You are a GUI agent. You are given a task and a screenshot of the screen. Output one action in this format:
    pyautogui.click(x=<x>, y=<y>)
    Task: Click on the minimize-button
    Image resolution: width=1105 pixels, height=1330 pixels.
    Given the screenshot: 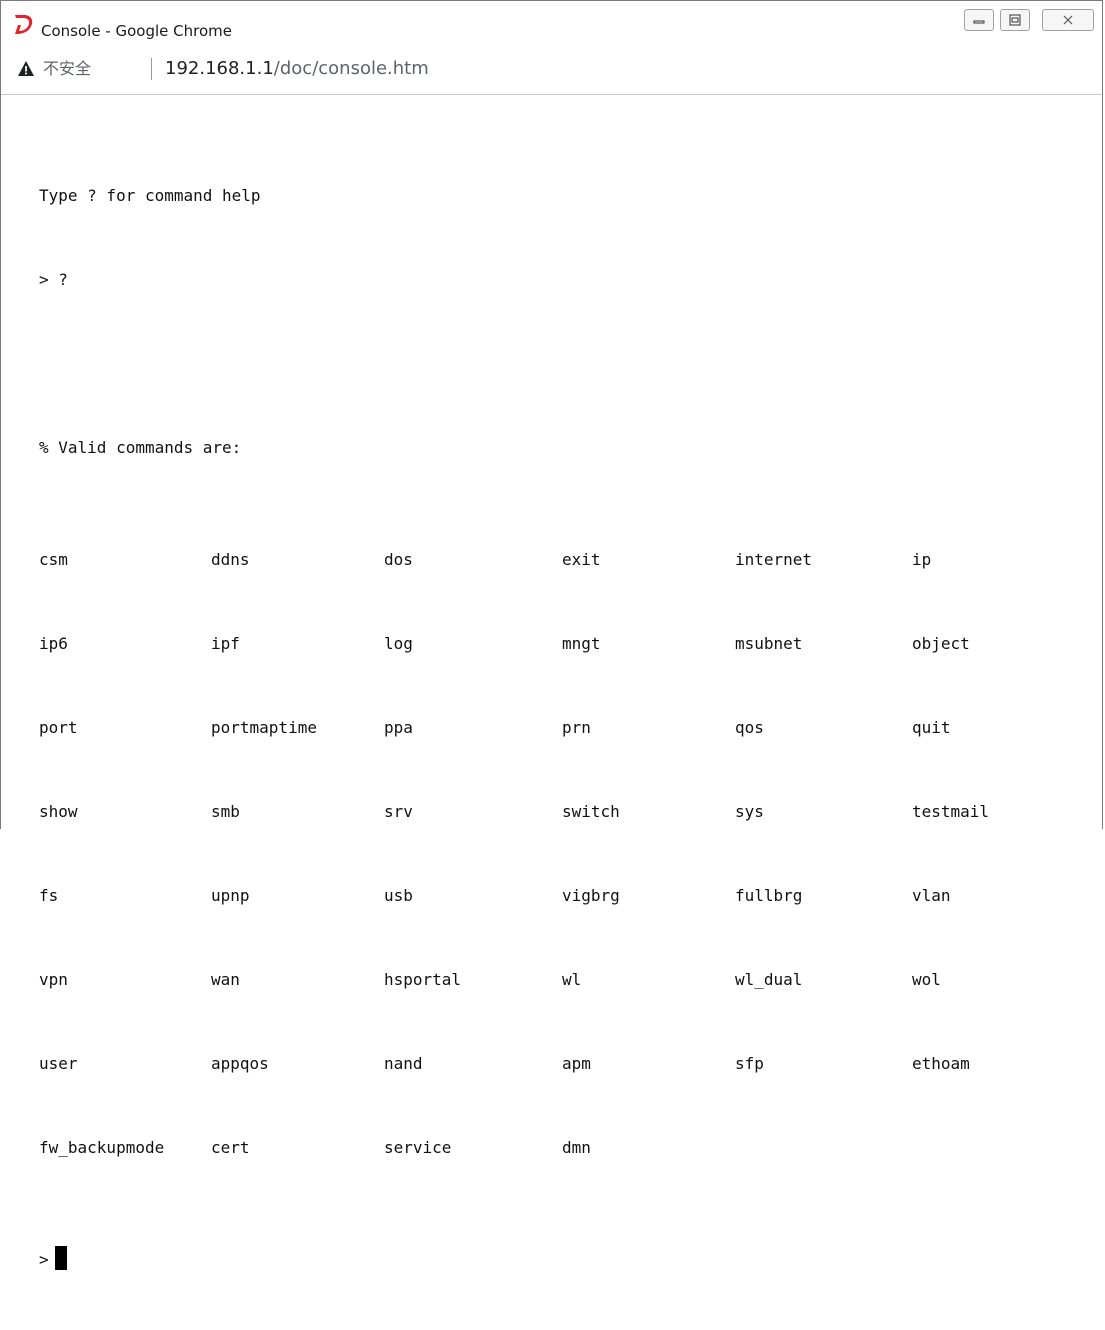 What is the action you would take?
    pyautogui.click(x=979, y=20)
    